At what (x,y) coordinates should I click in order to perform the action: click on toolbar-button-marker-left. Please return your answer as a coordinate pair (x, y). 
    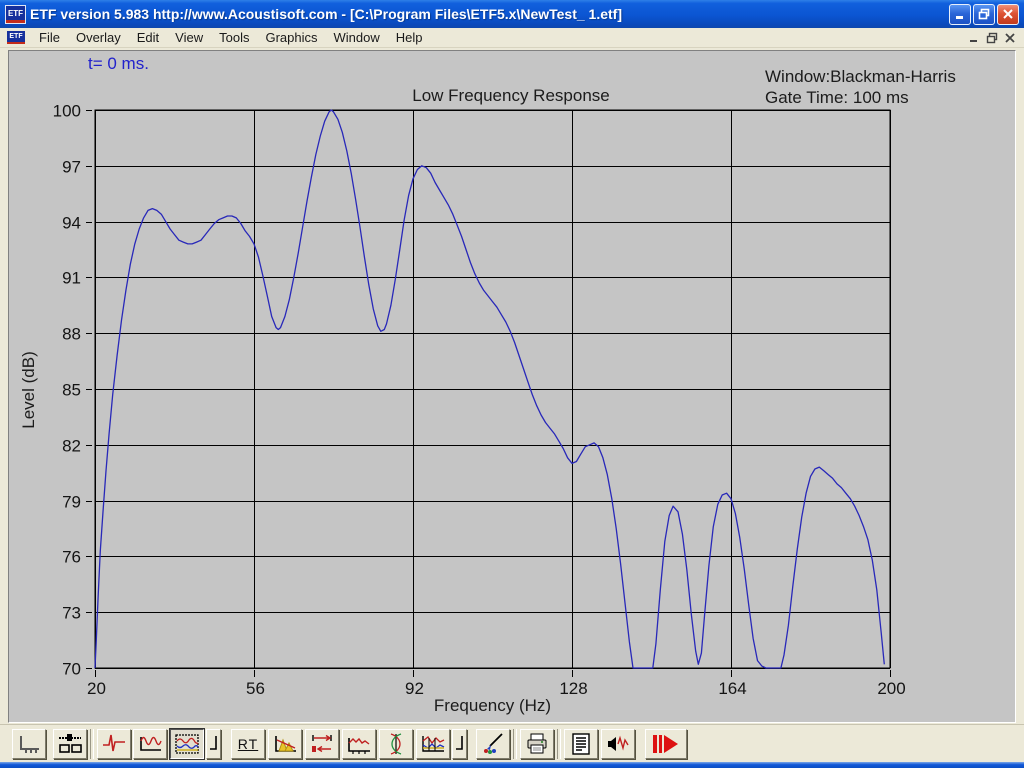
    Looking at the image, I should click on (213, 744).